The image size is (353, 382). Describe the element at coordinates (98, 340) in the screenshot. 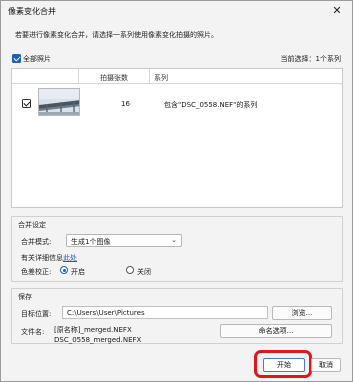

I see `filename-example: DSC_0558_merged.NEFX` at that location.